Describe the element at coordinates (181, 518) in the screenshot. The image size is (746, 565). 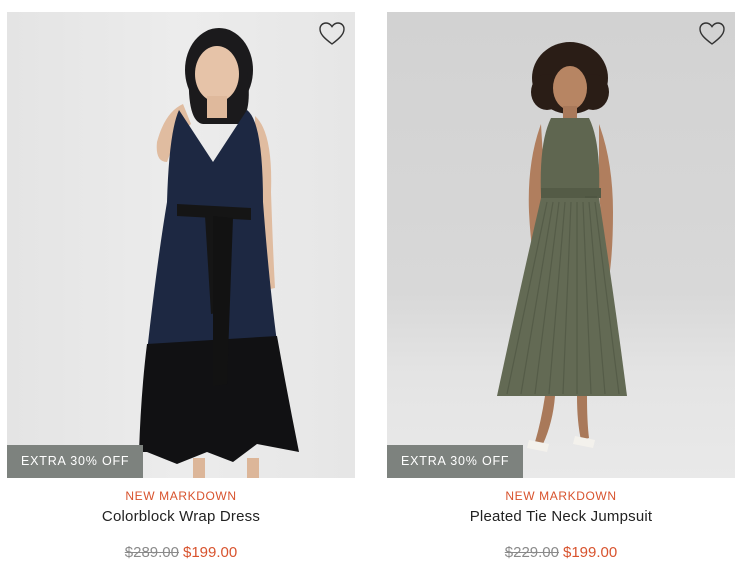
I see `product-name: Colorblock Wrap Dress` at that location.